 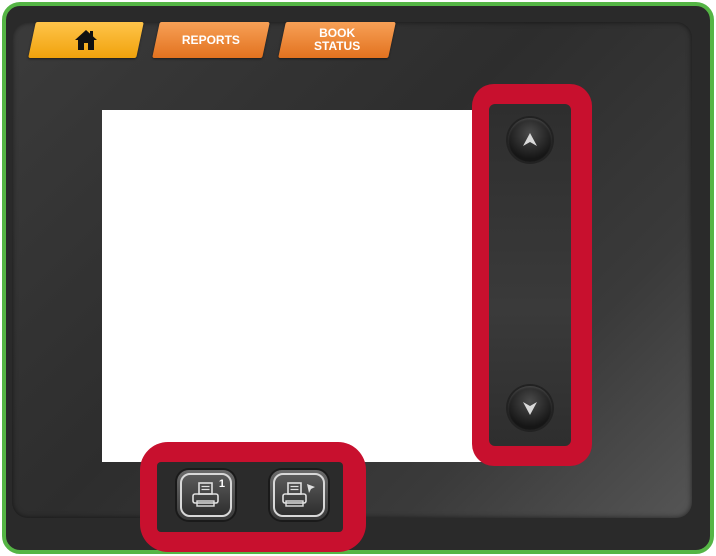 What do you see at coordinates (221, 484) in the screenshot?
I see `print-one-badge: 1` at bounding box center [221, 484].